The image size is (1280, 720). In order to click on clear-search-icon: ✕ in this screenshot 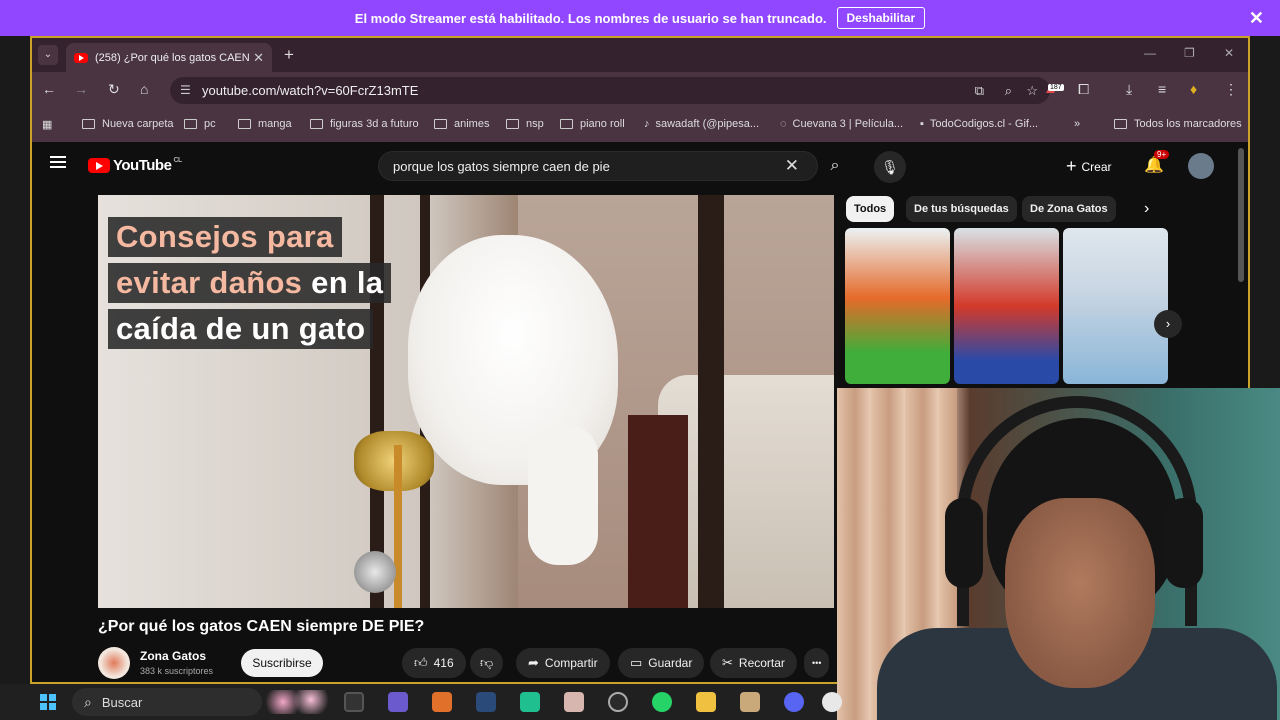, I will do `click(792, 166)`.